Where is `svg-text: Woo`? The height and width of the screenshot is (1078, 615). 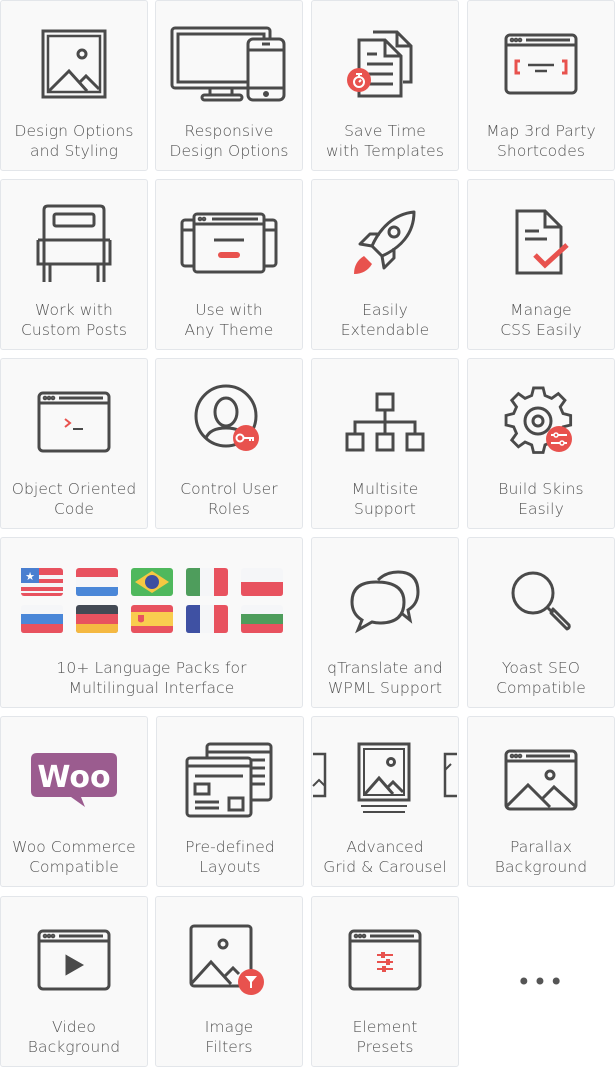
svg-text: Woo is located at coordinates (73, 777).